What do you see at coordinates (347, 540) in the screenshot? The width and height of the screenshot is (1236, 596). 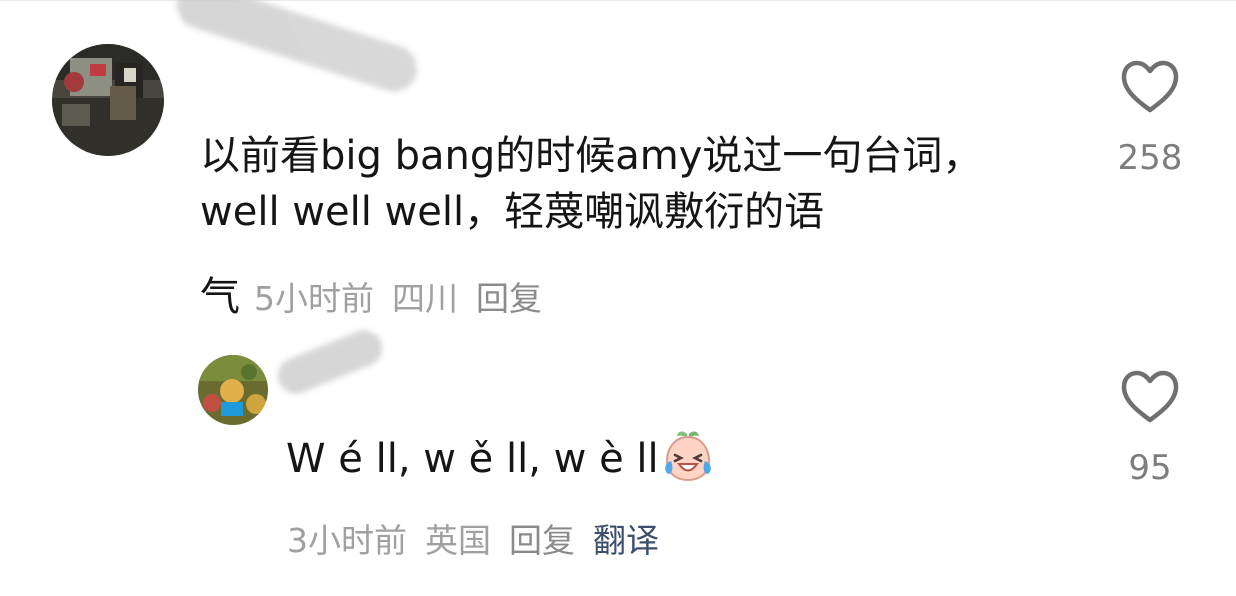 I see `reply-time: 3小时前` at bounding box center [347, 540].